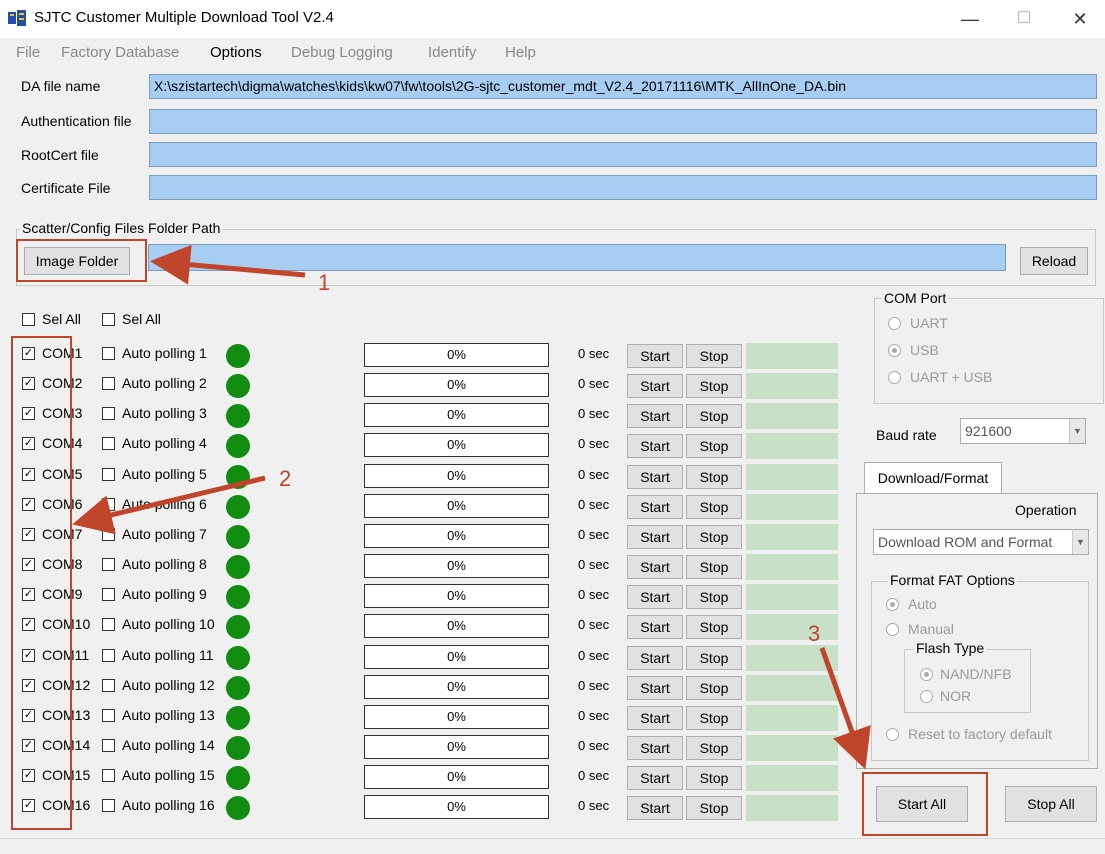 Image resolution: width=1105 pixels, height=854 pixels. Describe the element at coordinates (285, 478) in the screenshot. I see `annotation-number-2: 2` at that location.